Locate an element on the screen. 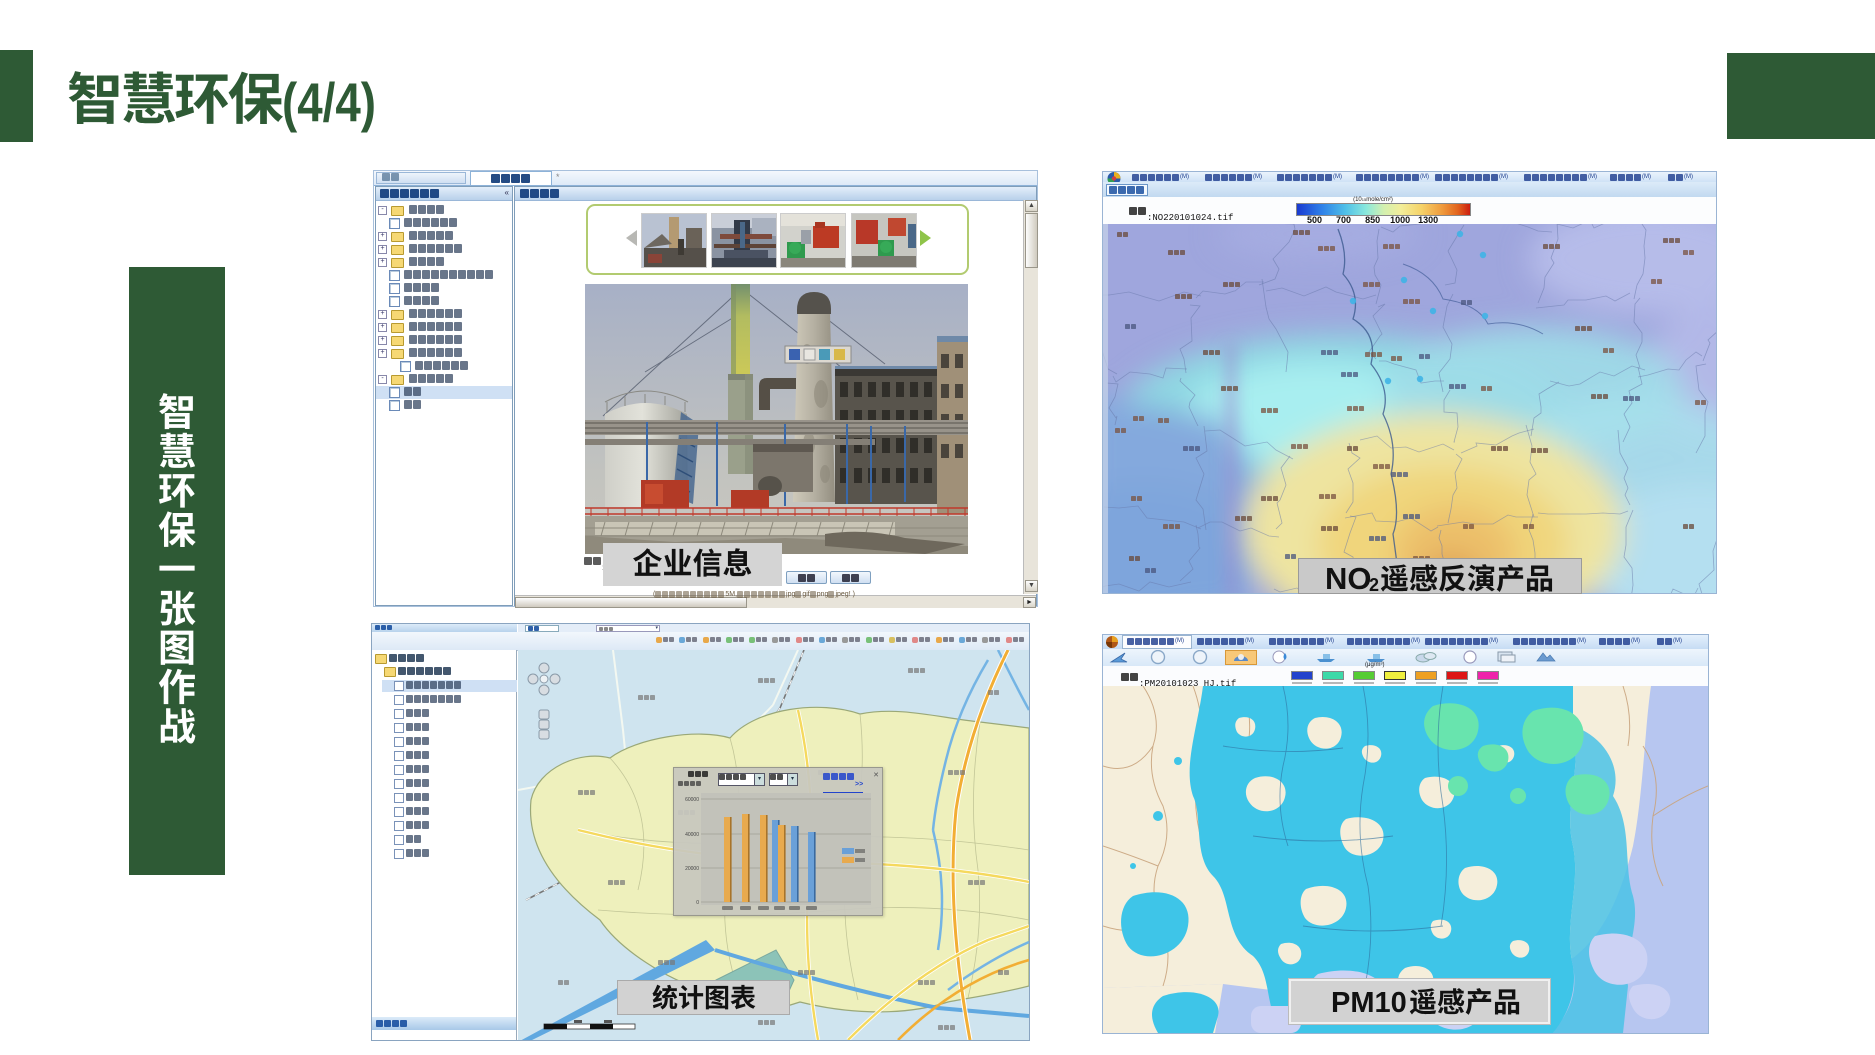  svg-text: 0 is located at coordinates (697, 903).